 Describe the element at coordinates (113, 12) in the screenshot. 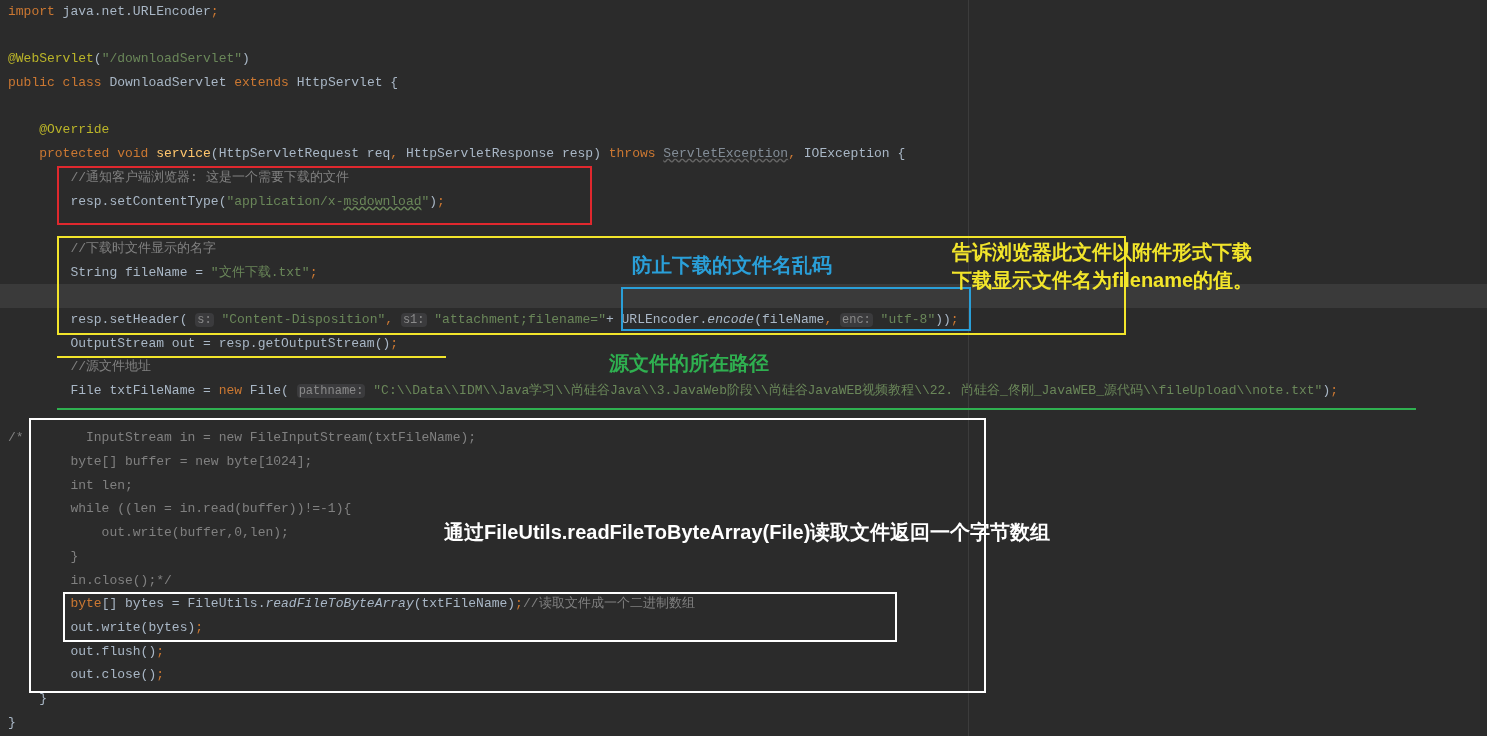

I see `code-line: import java.net.URLEncoder;` at that location.